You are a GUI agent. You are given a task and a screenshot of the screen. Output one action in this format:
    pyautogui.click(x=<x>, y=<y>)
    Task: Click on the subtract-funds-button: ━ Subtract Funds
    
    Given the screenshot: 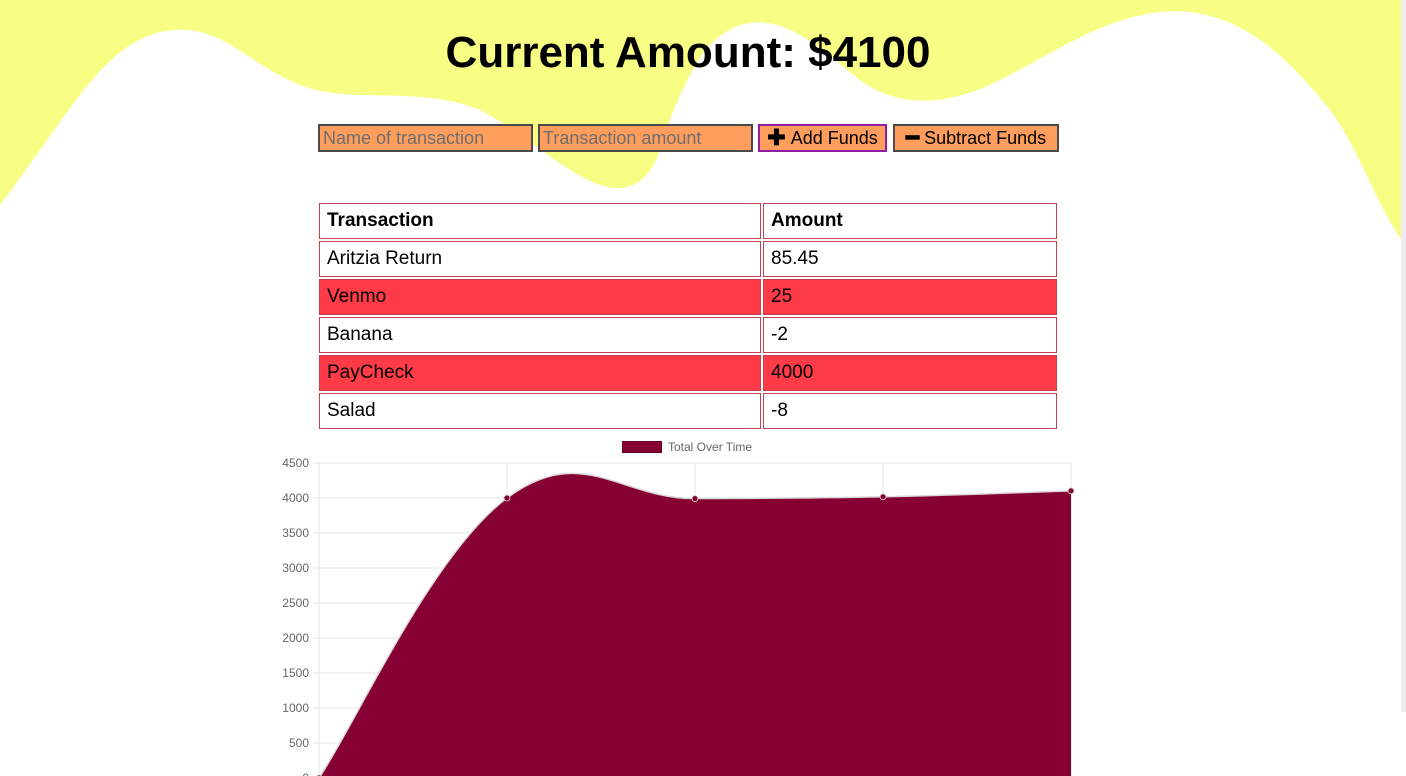 What is the action you would take?
    pyautogui.click(x=976, y=138)
    